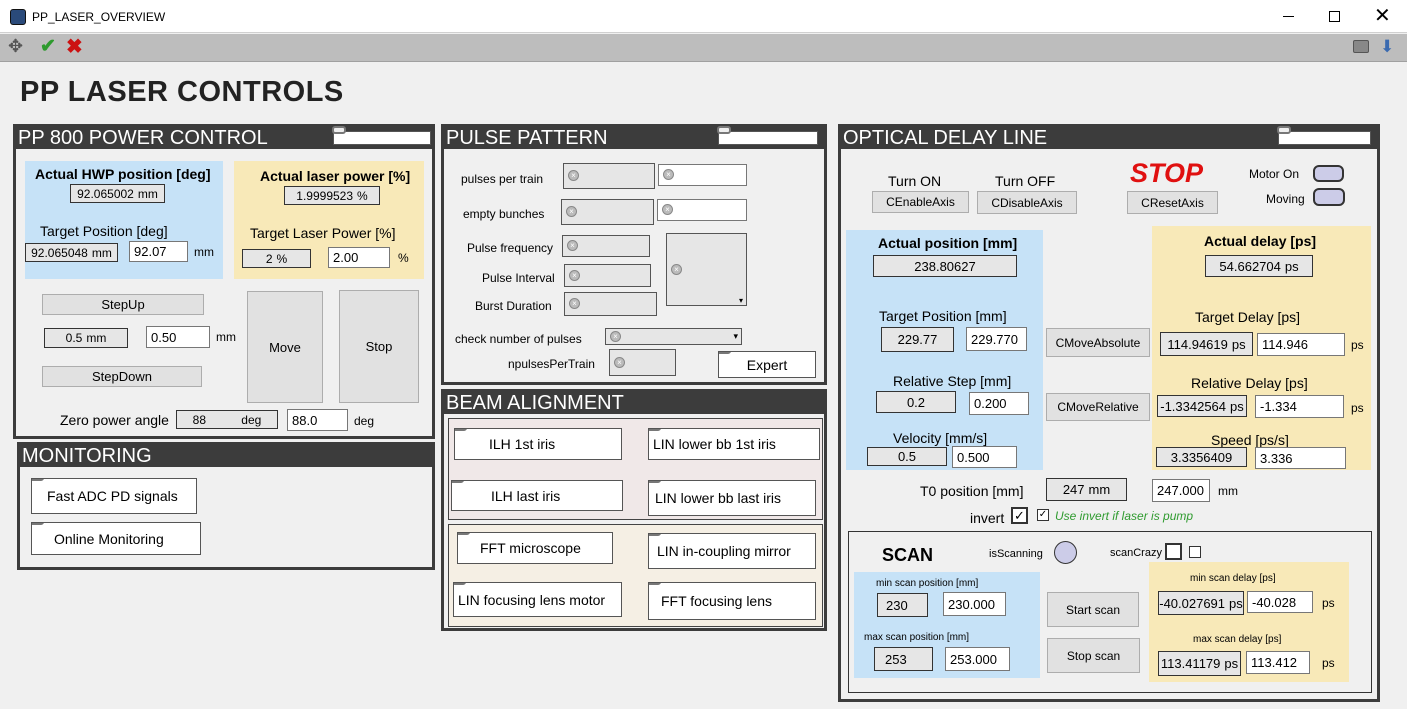 This screenshot has width=1407, height=709. What do you see at coordinates (908, 555) in the screenshot?
I see `scan-title: SCAN` at bounding box center [908, 555].